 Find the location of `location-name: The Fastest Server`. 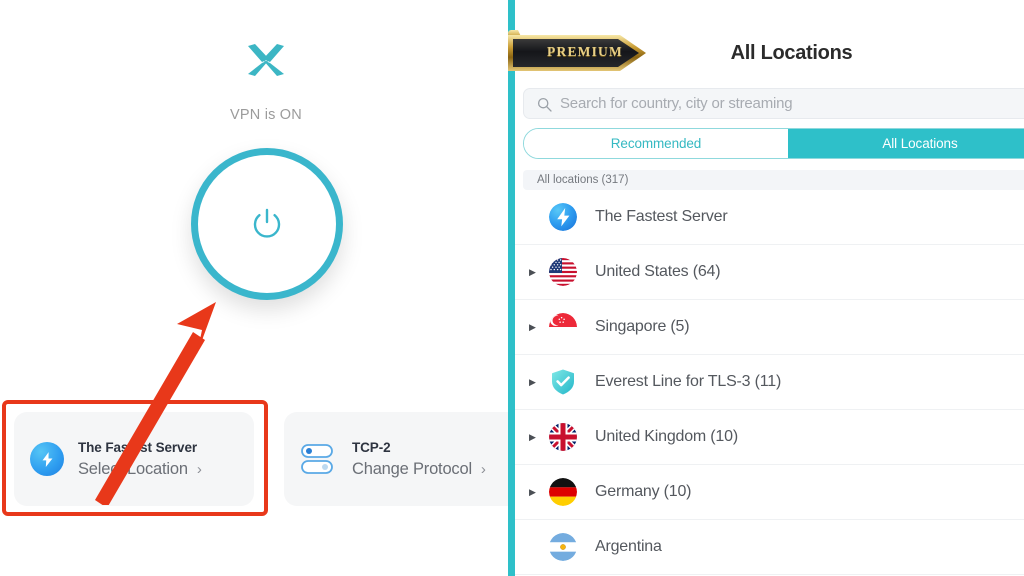

location-name: The Fastest Server is located at coordinates (661, 216).